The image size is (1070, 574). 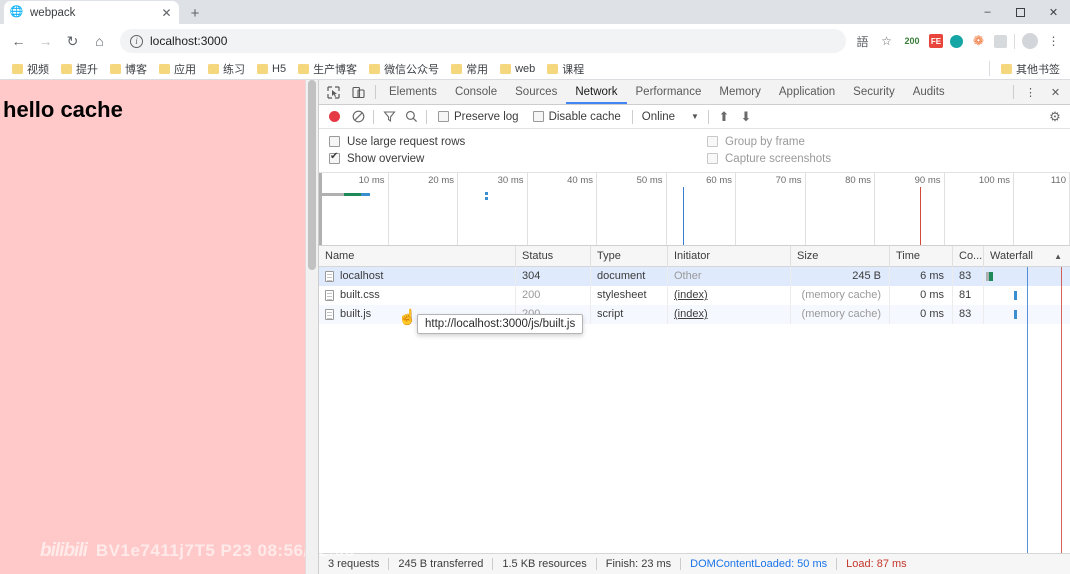 What do you see at coordinates (72, 41) in the screenshot?
I see `reload-icon: ↻` at bounding box center [72, 41].